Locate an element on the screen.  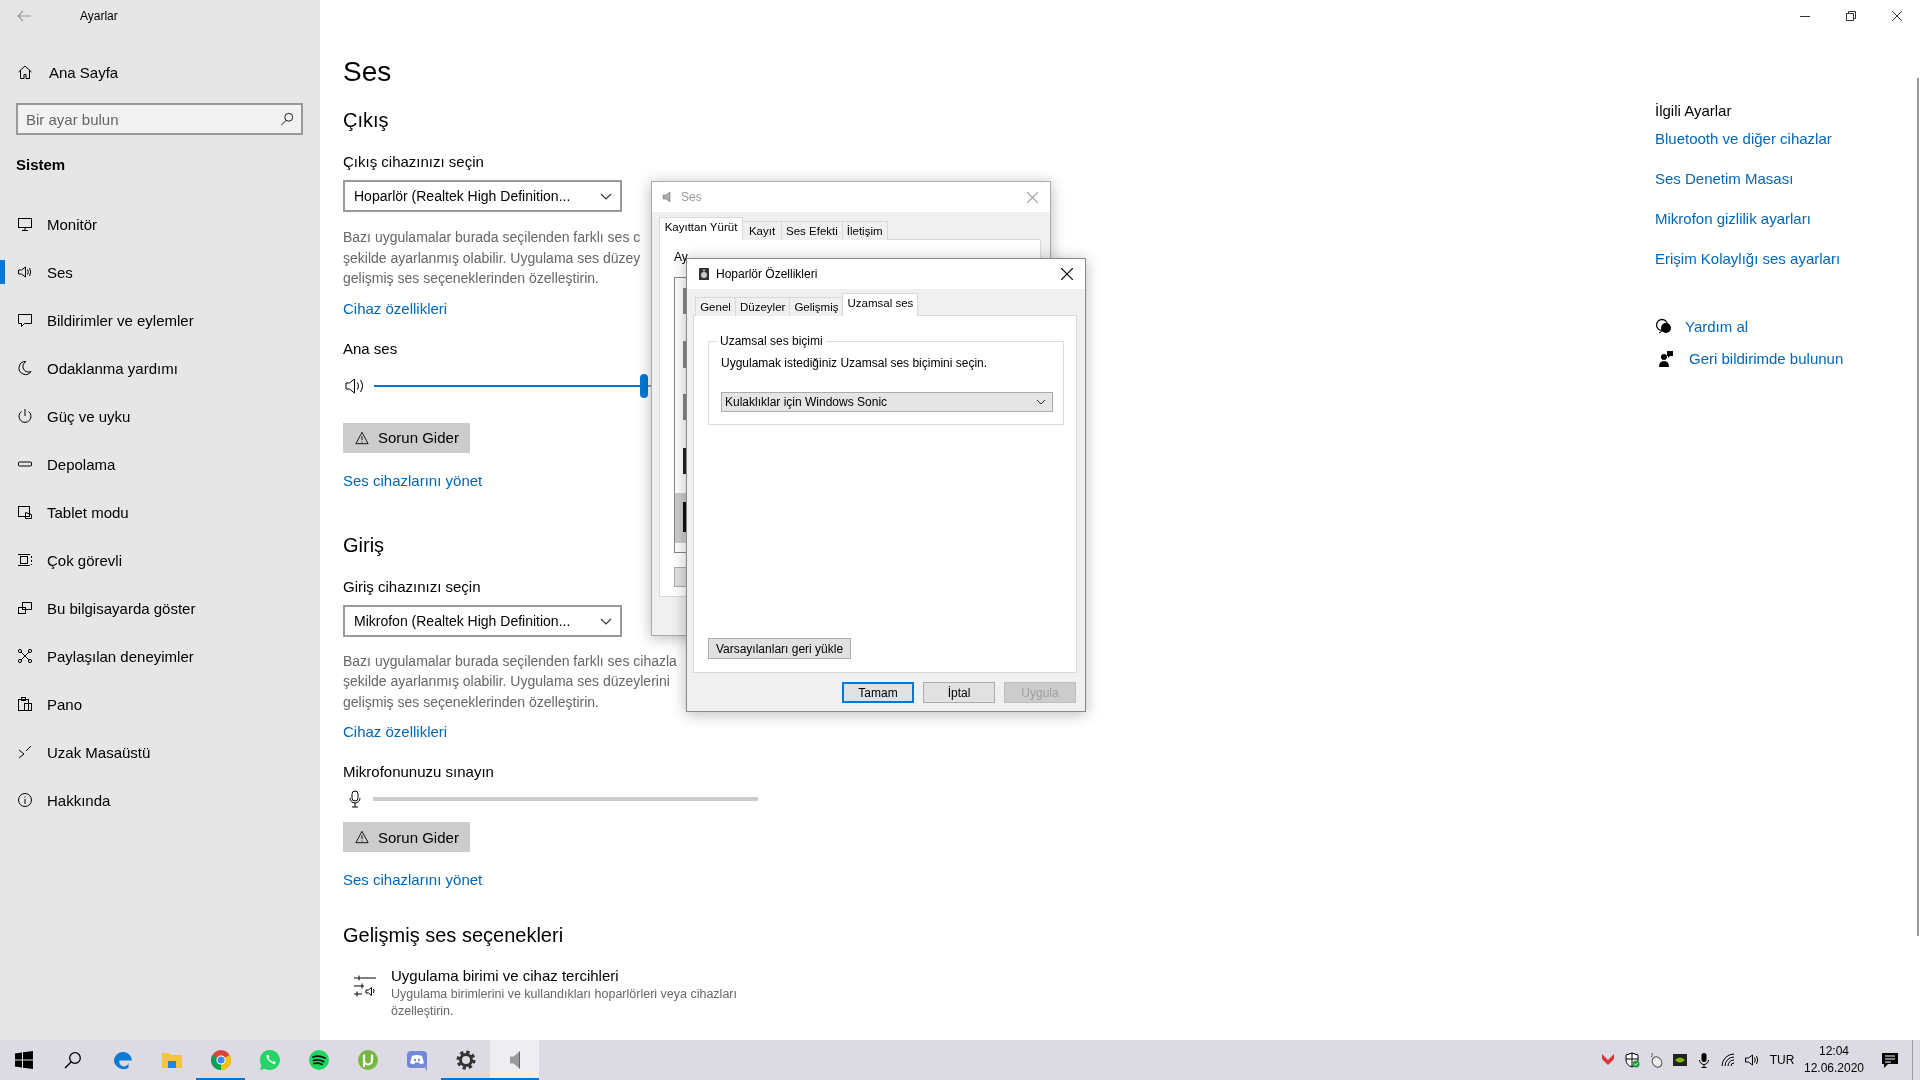
section-heading: Çıkış is located at coordinates (366, 120).